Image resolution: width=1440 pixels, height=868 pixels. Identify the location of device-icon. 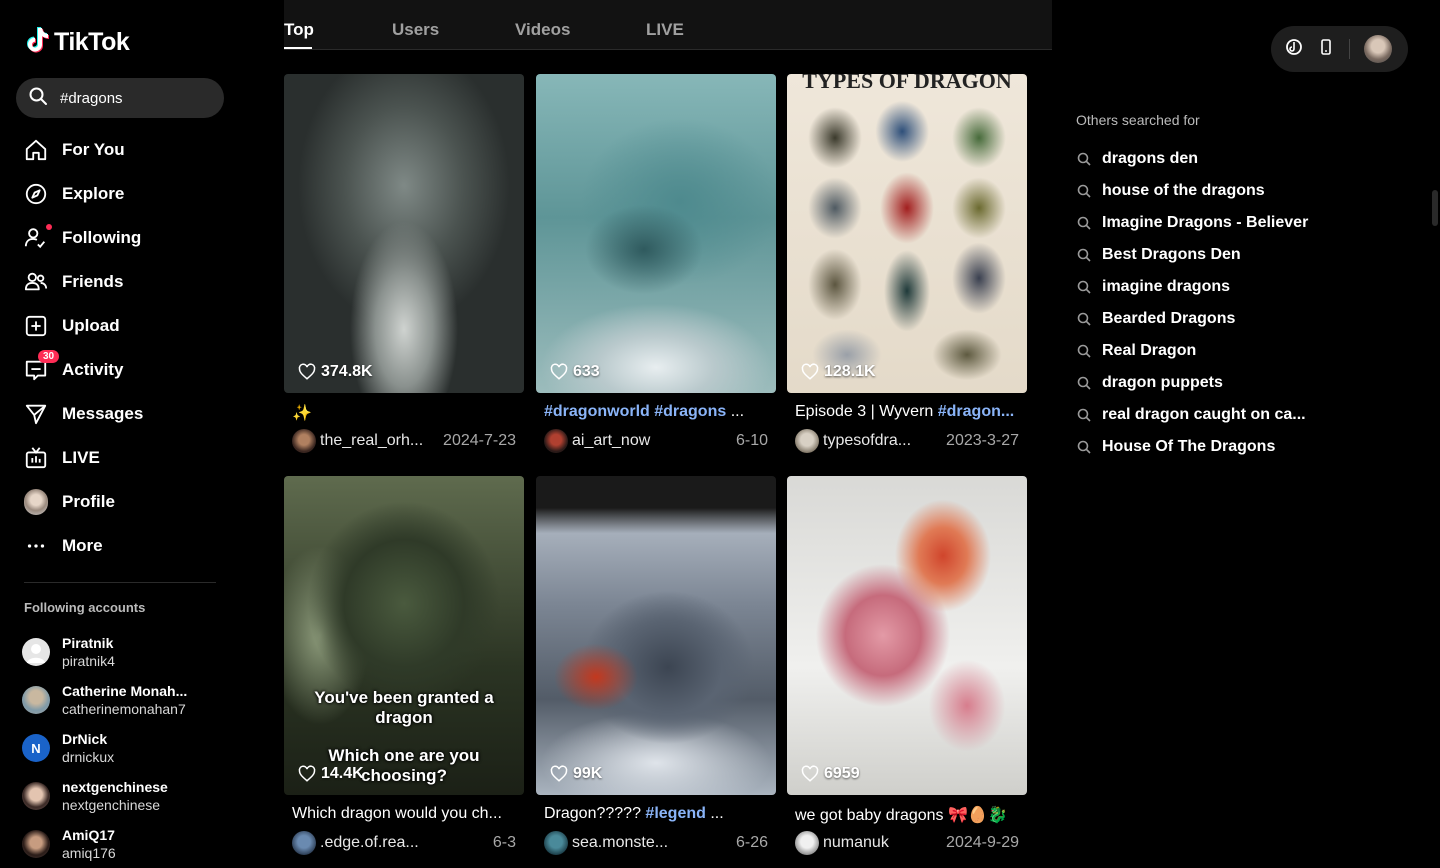
(1326, 49).